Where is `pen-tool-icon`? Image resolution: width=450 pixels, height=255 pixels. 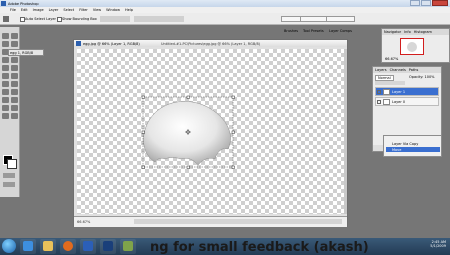 pen-tool-icon is located at coordinates (5, 100).